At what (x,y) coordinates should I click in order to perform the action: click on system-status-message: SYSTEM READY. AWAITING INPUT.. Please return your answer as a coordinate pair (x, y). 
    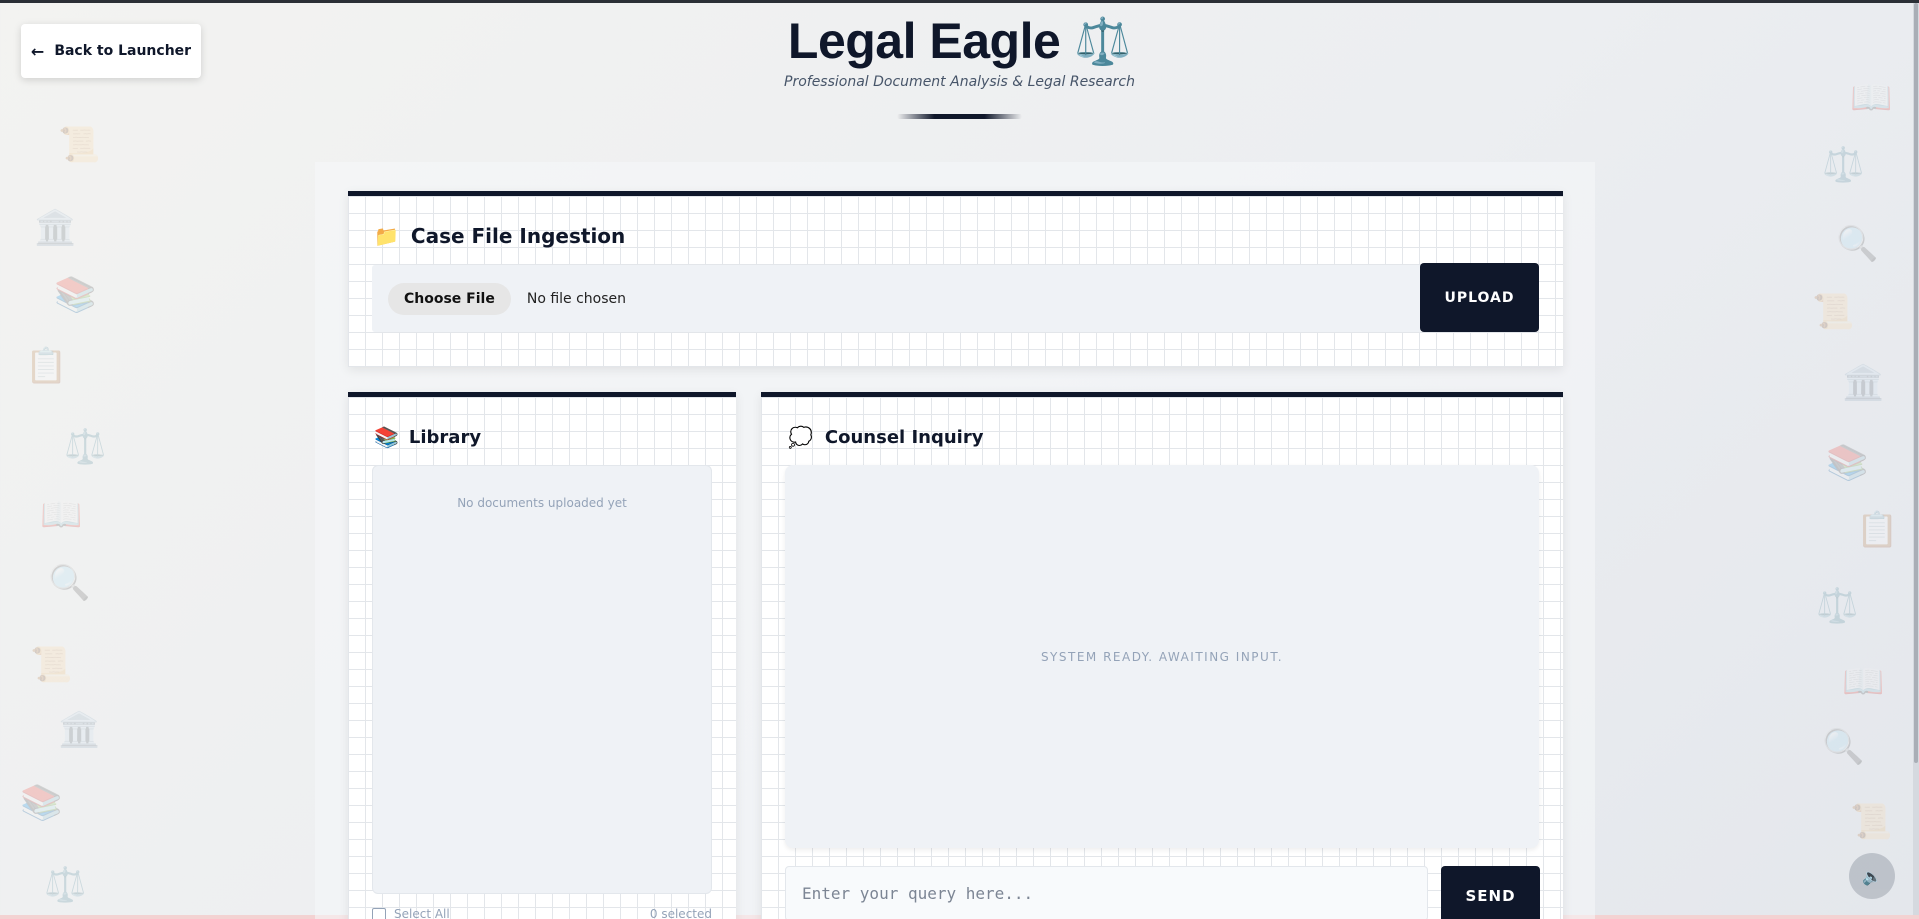
    Looking at the image, I should click on (1162, 656).